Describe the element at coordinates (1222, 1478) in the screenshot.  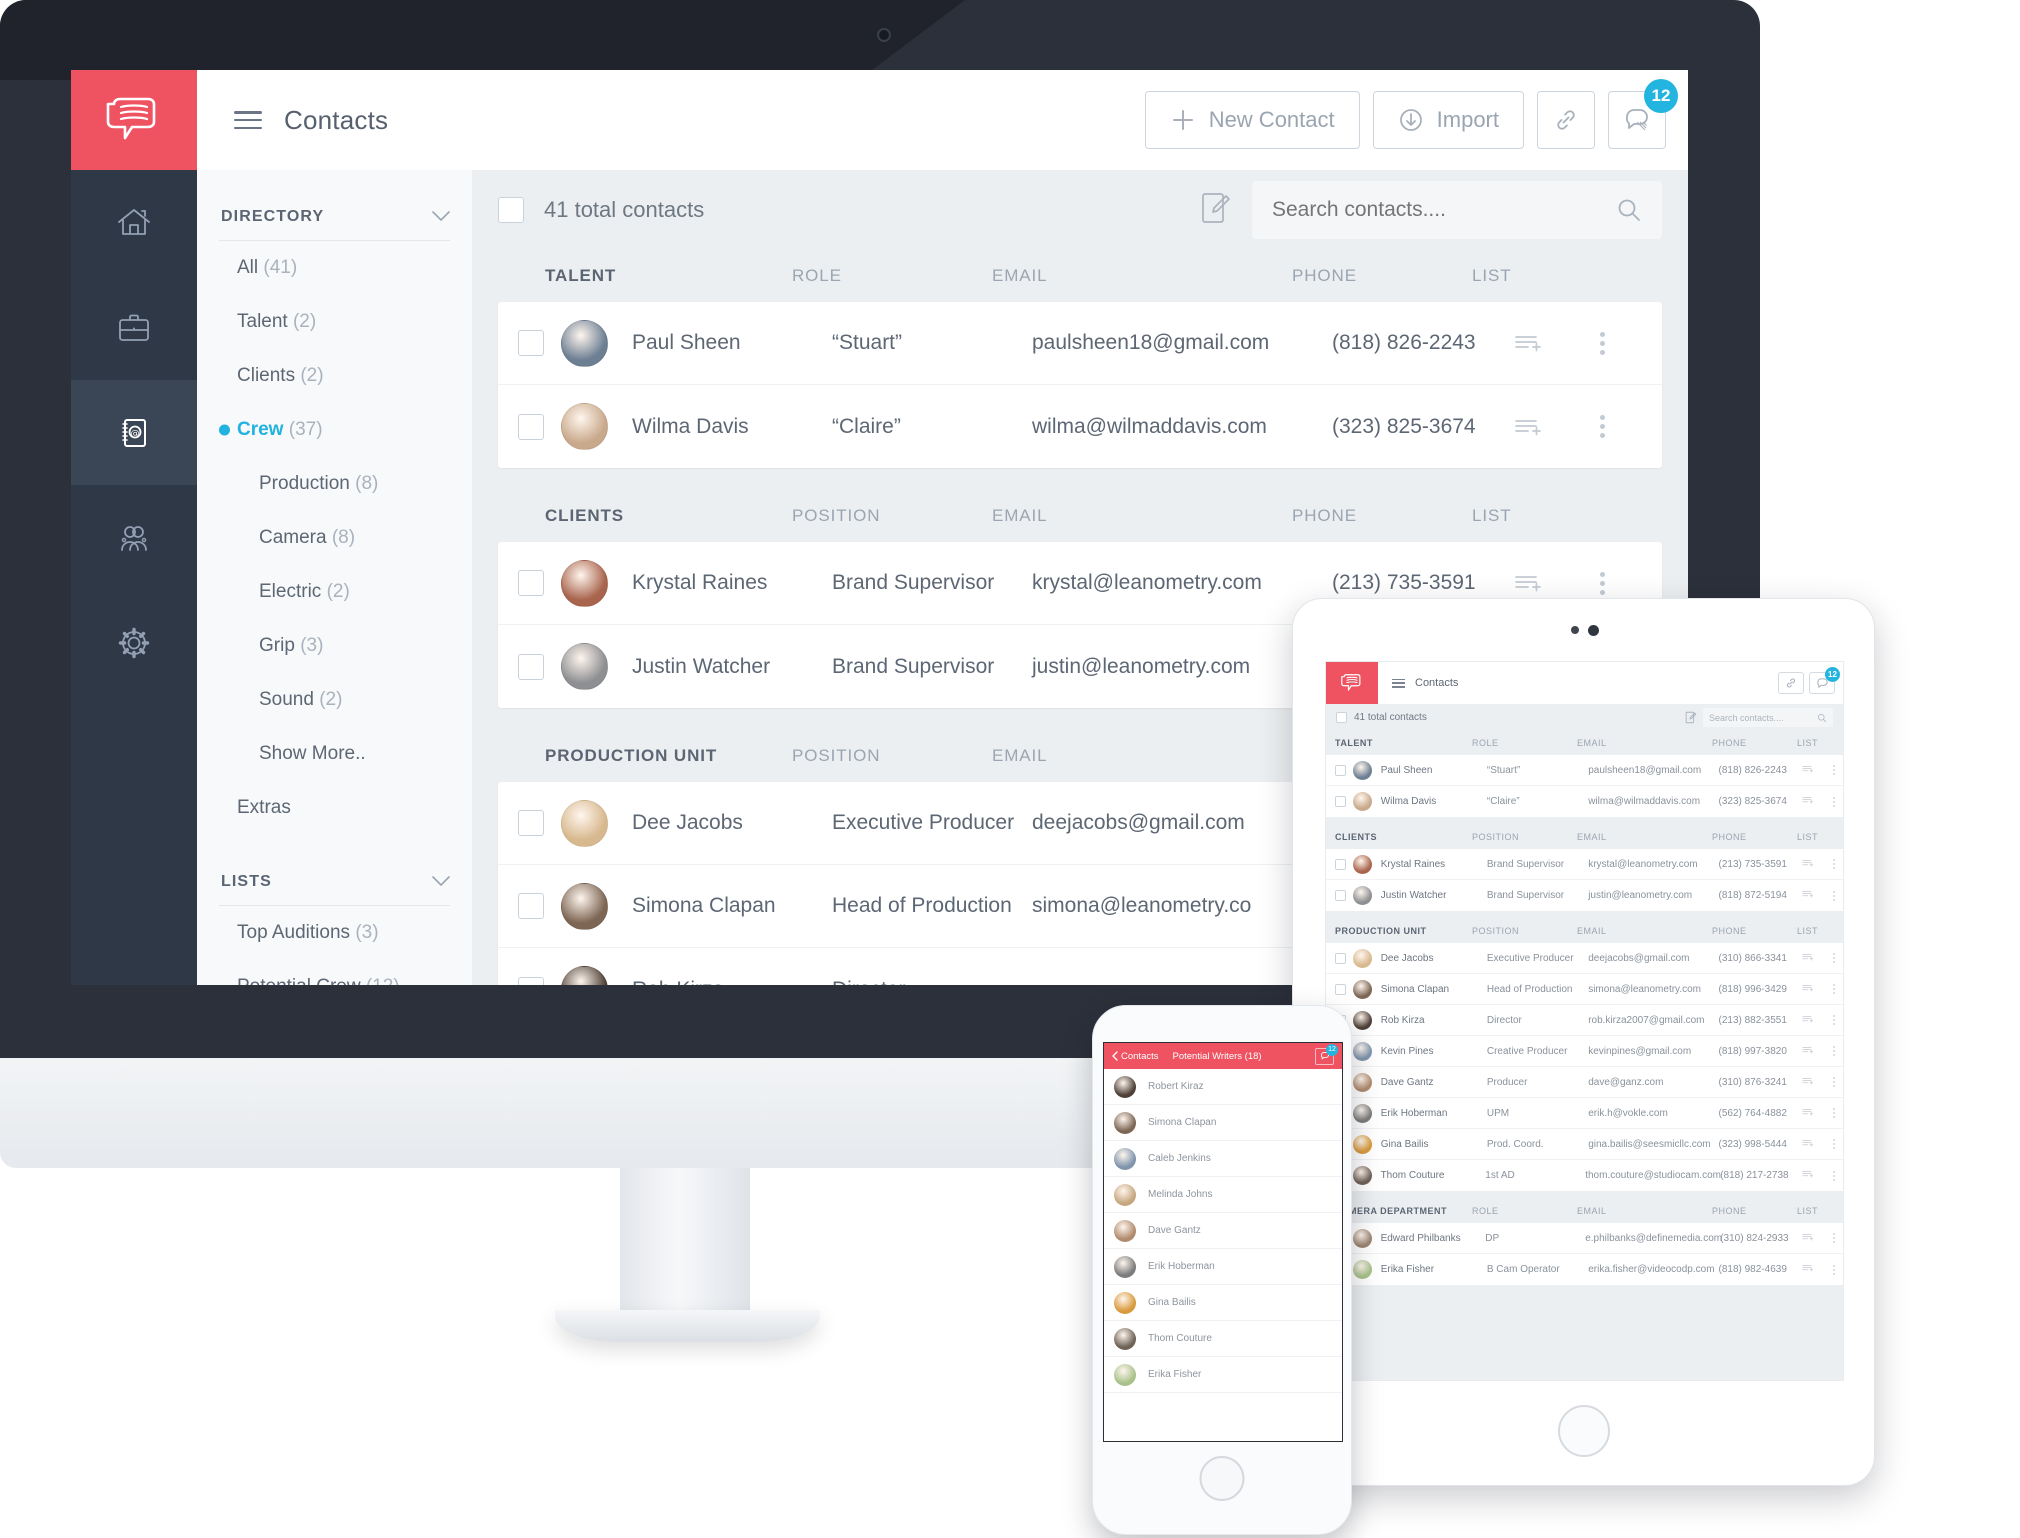
I see `phone-home-button` at that location.